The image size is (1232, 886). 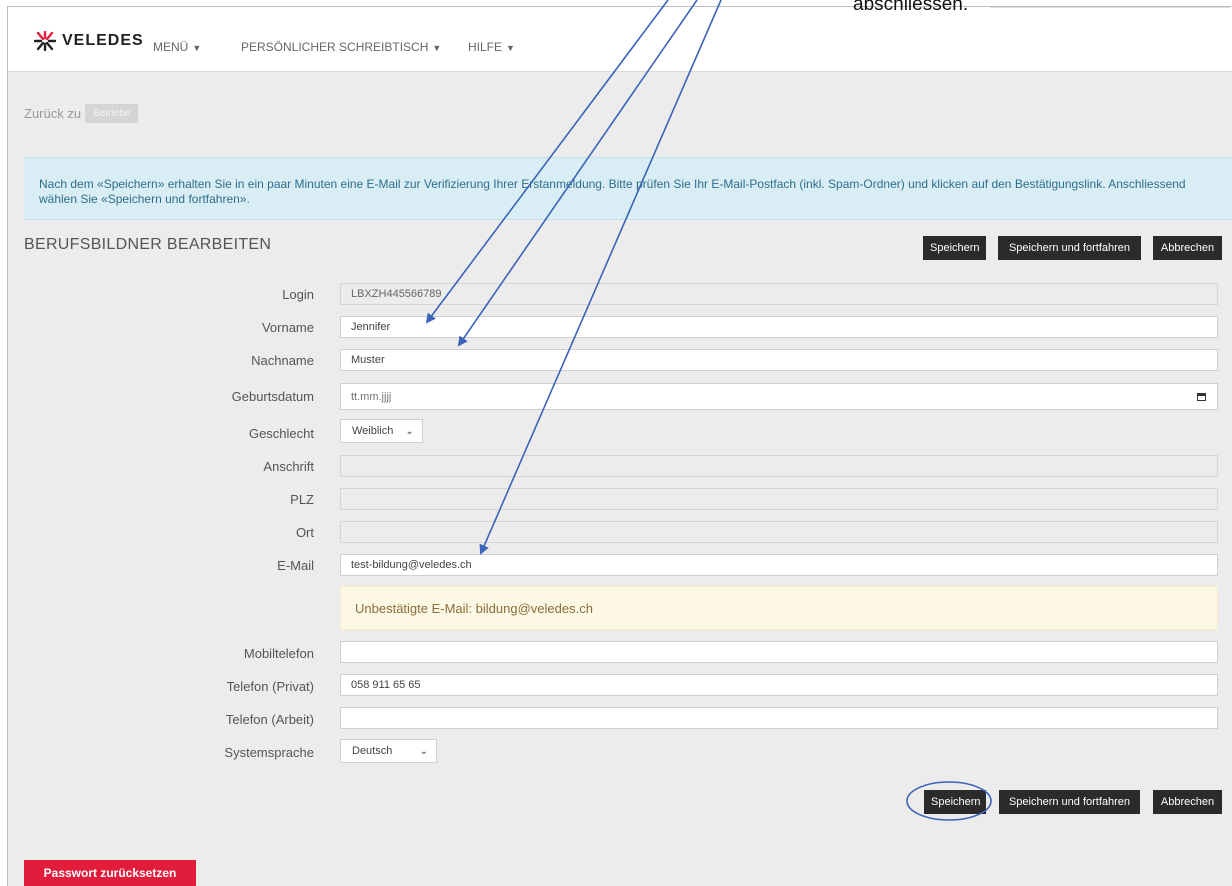 I want to click on cancel-button-bottom: Abbrechen, so click(x=1187, y=802).